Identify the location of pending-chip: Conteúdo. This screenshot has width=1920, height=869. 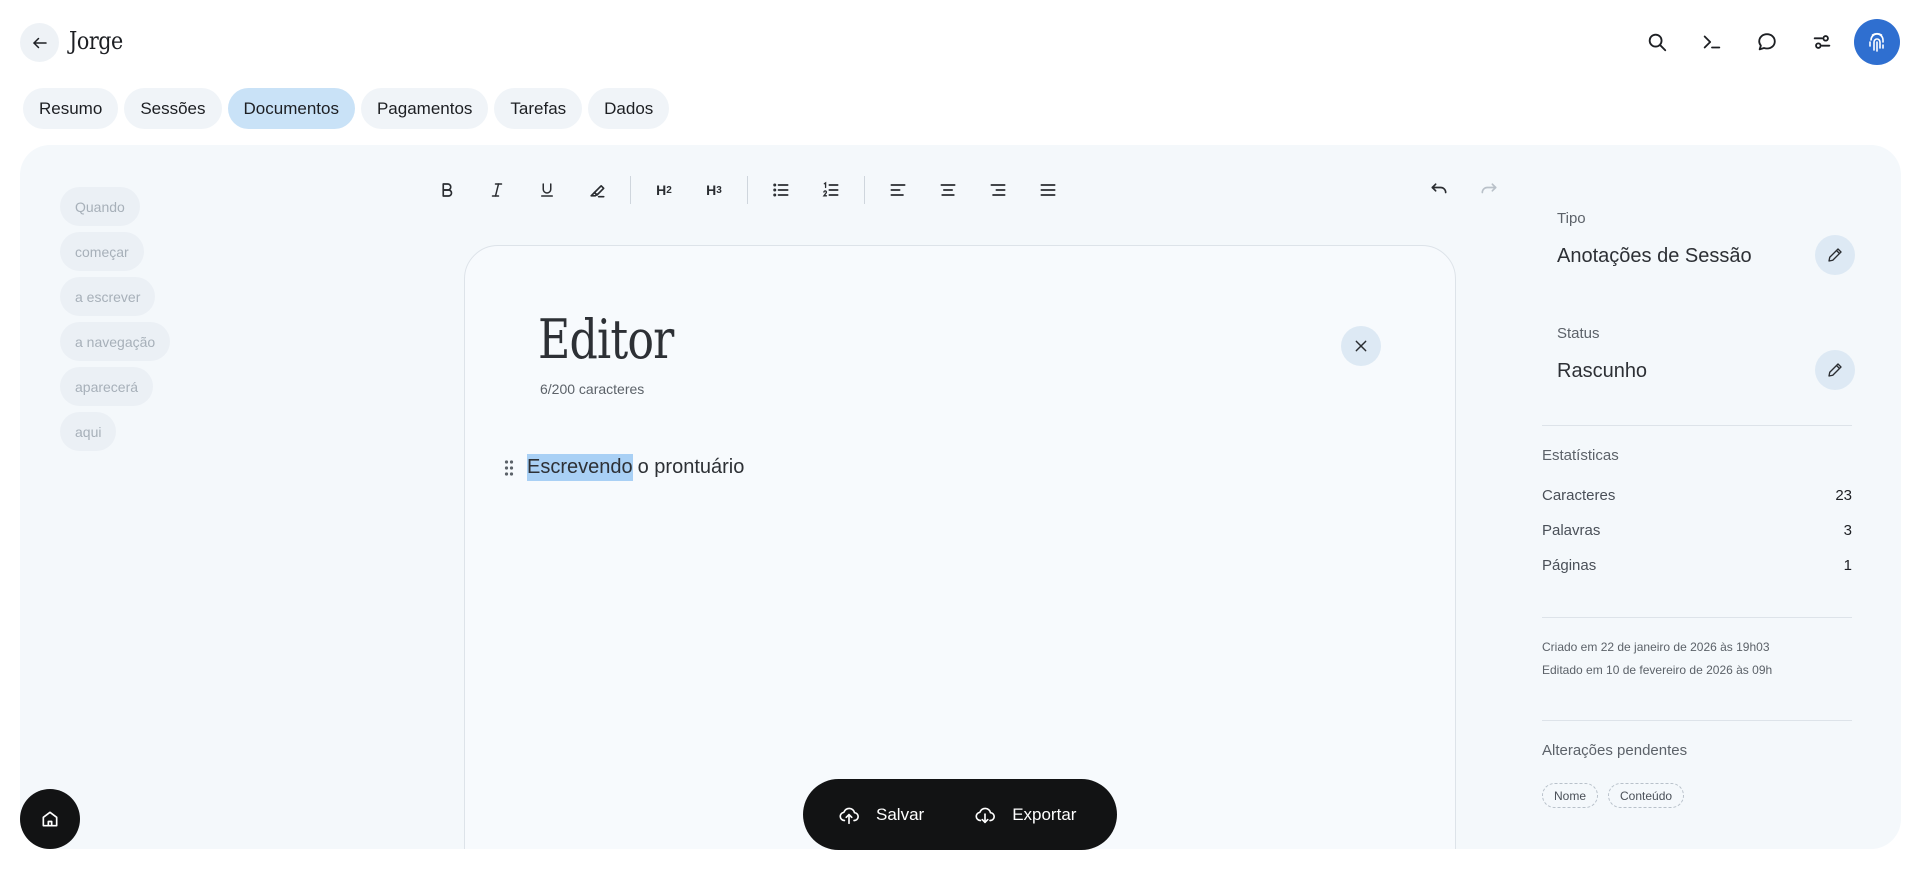
(1646, 795).